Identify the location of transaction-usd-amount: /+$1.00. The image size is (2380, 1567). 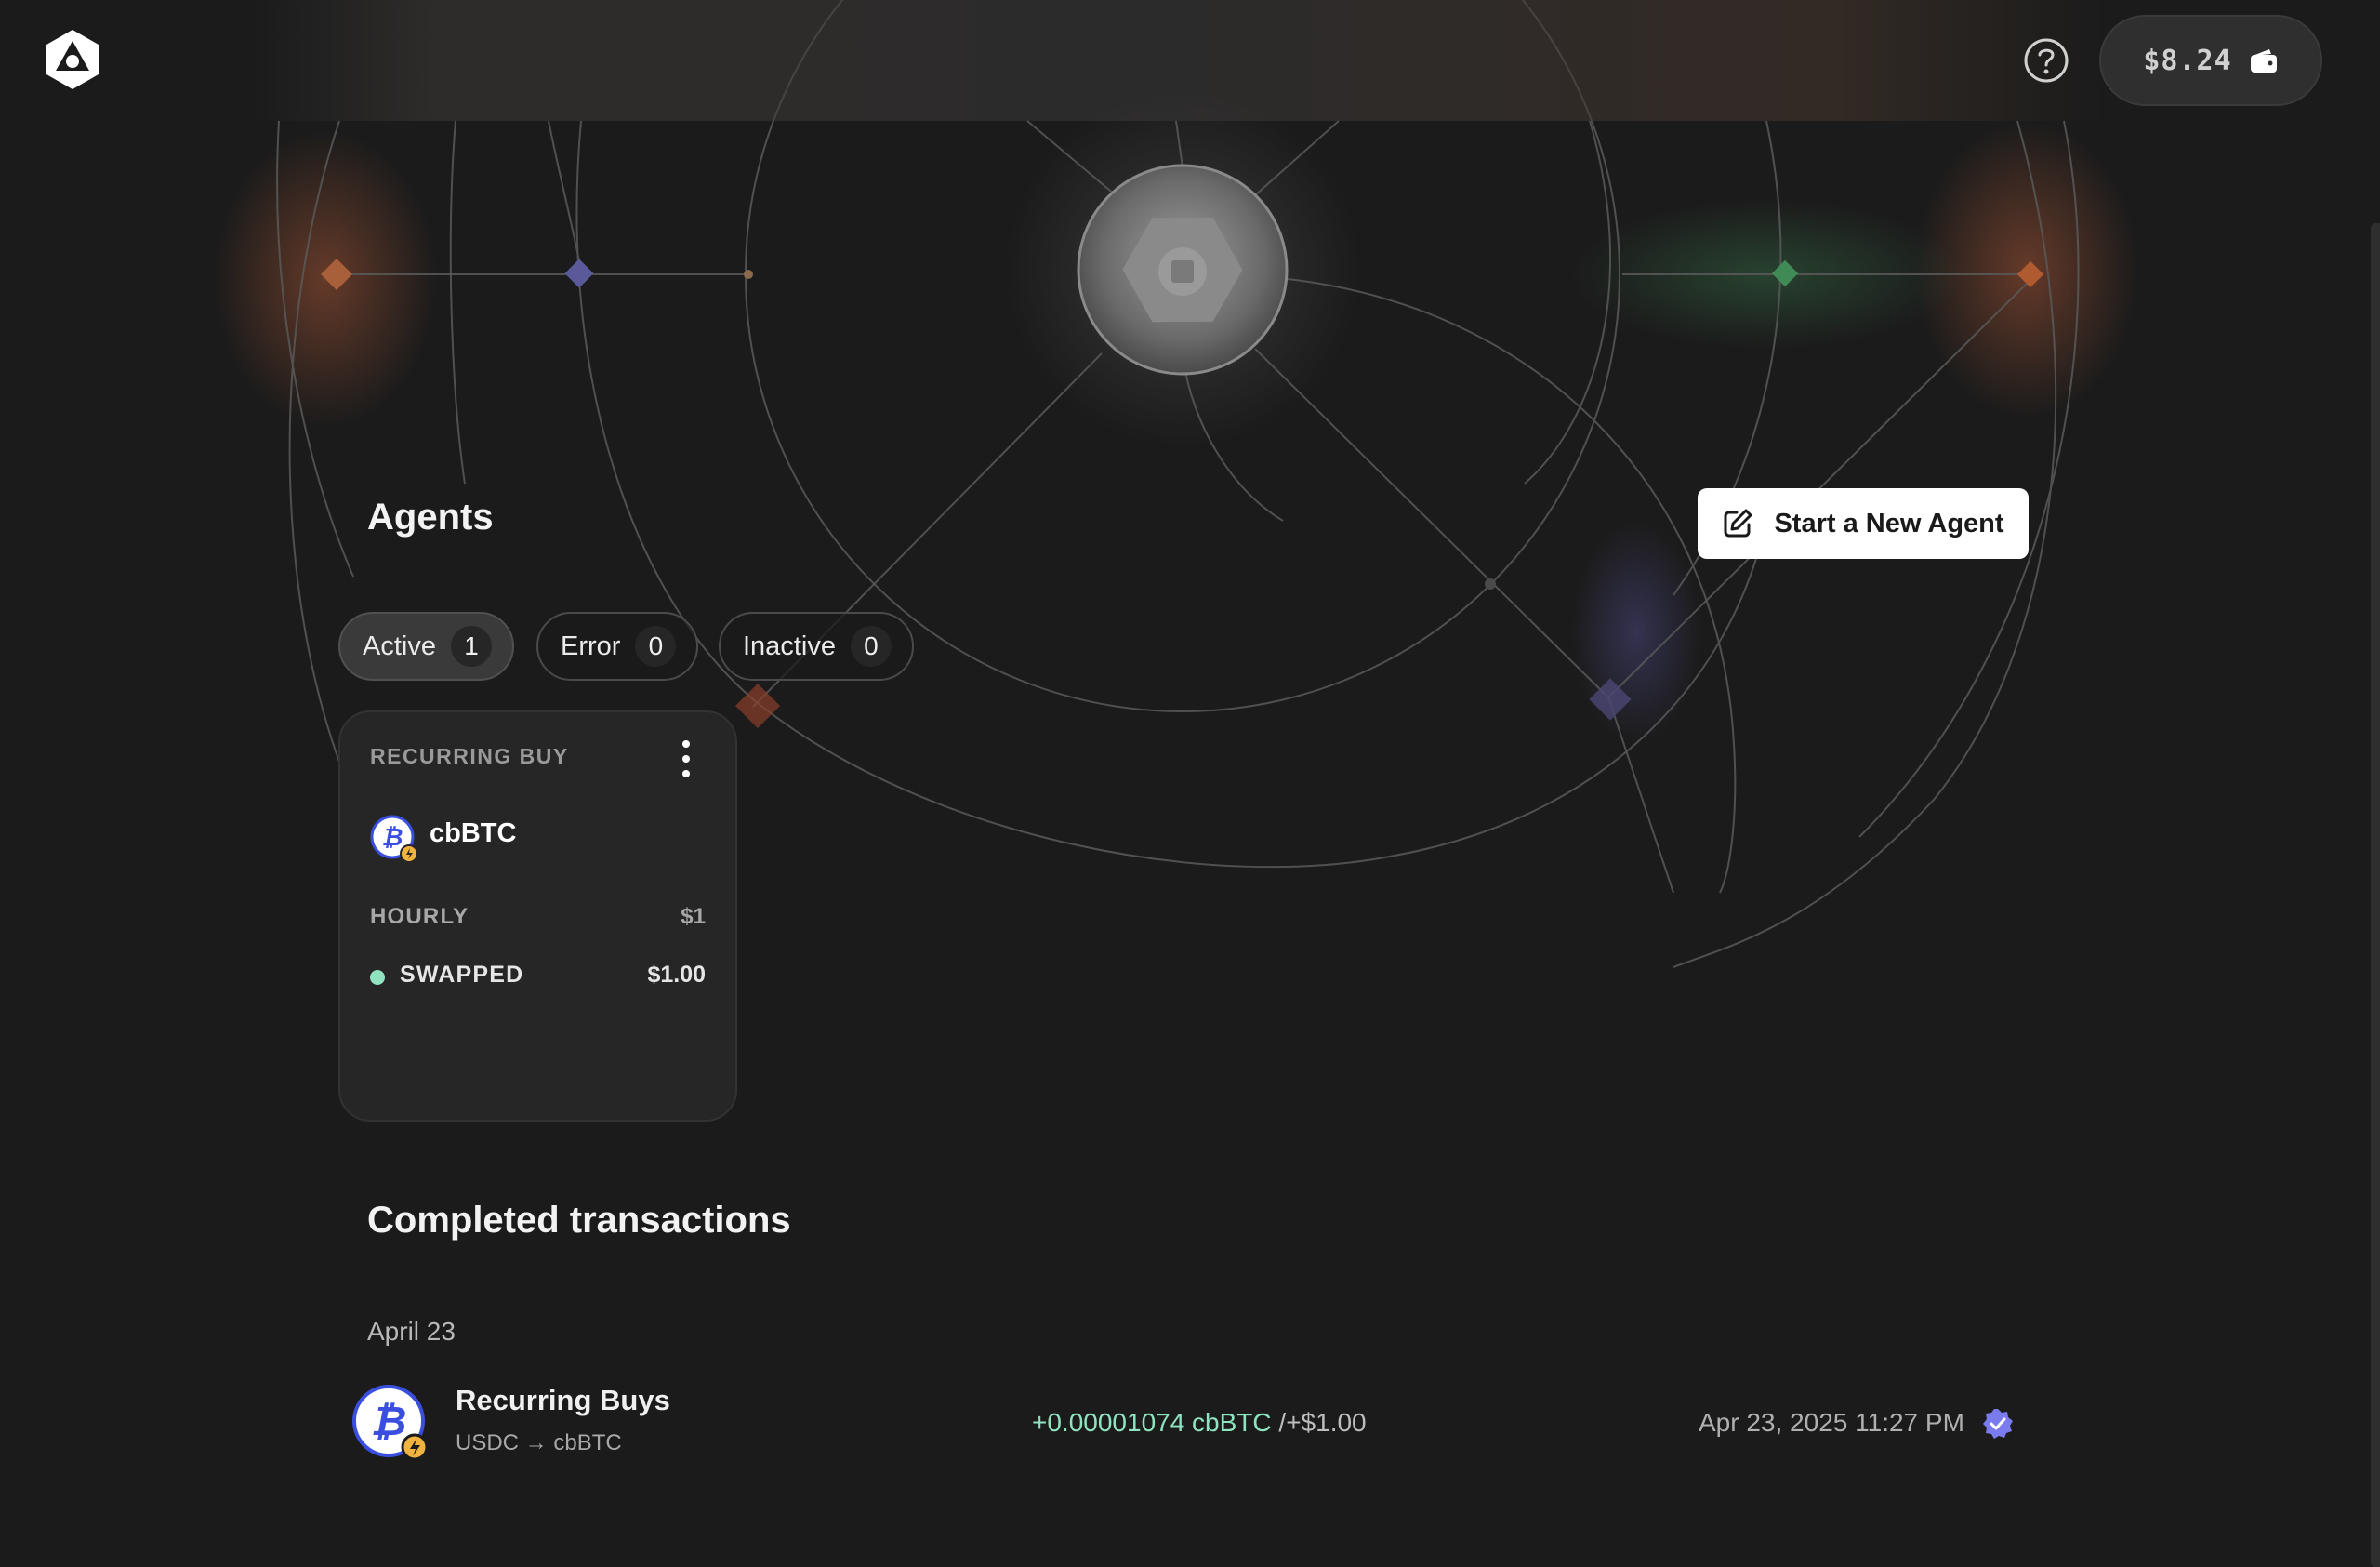
(1319, 1422).